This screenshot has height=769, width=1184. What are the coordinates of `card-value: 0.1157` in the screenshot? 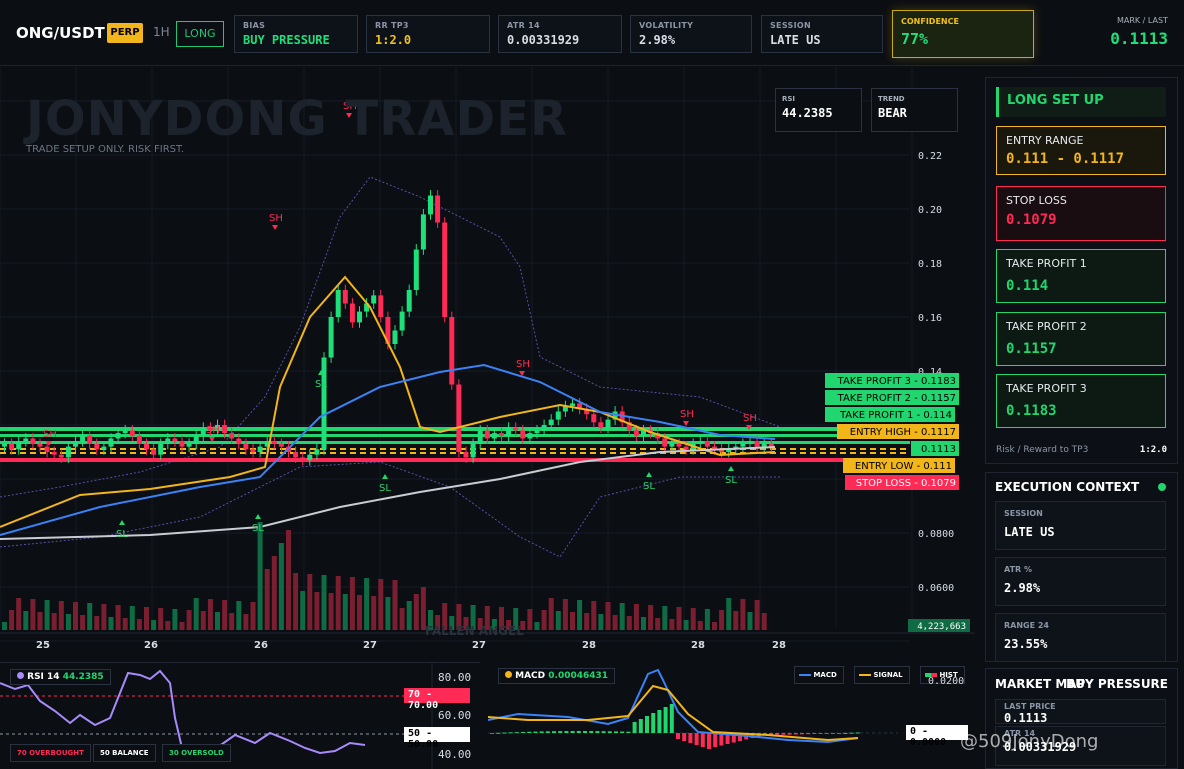 It's located at (1031, 349).